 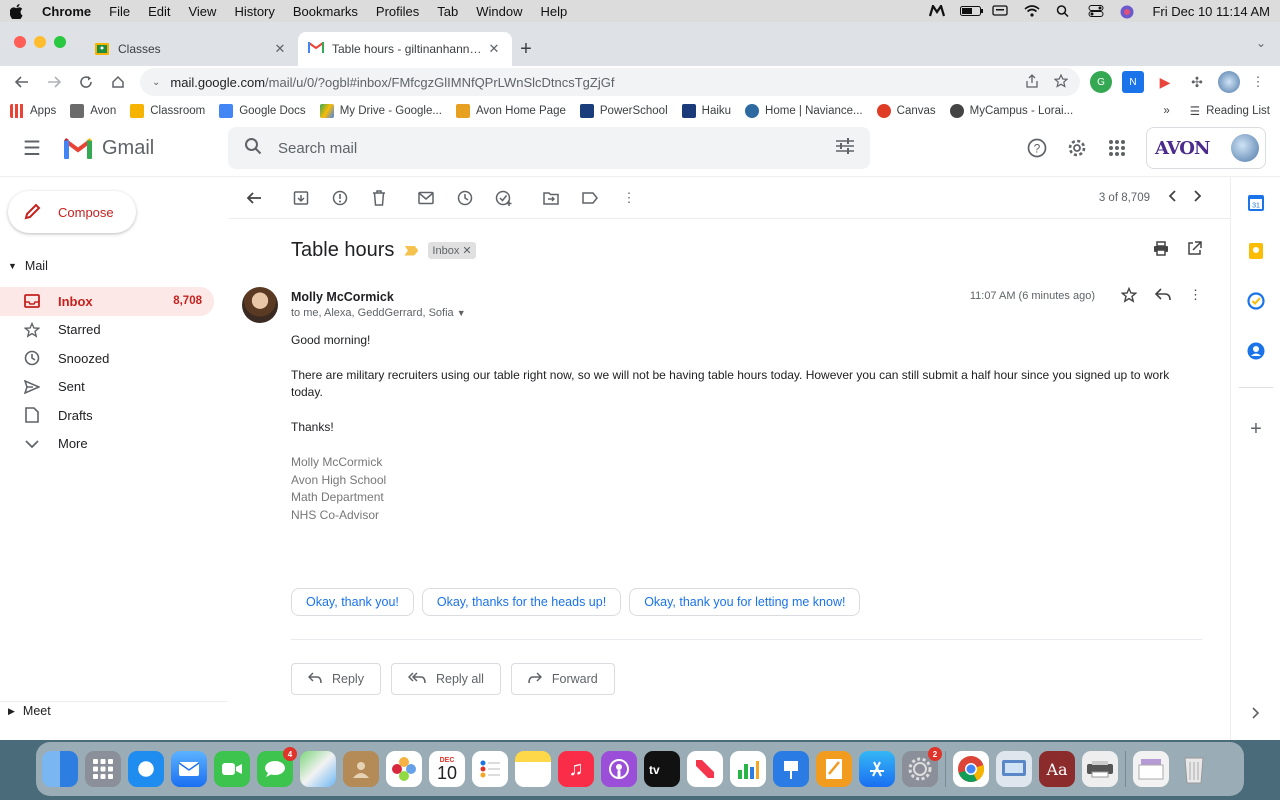 I want to click on preview-icon, so click(x=1014, y=769).